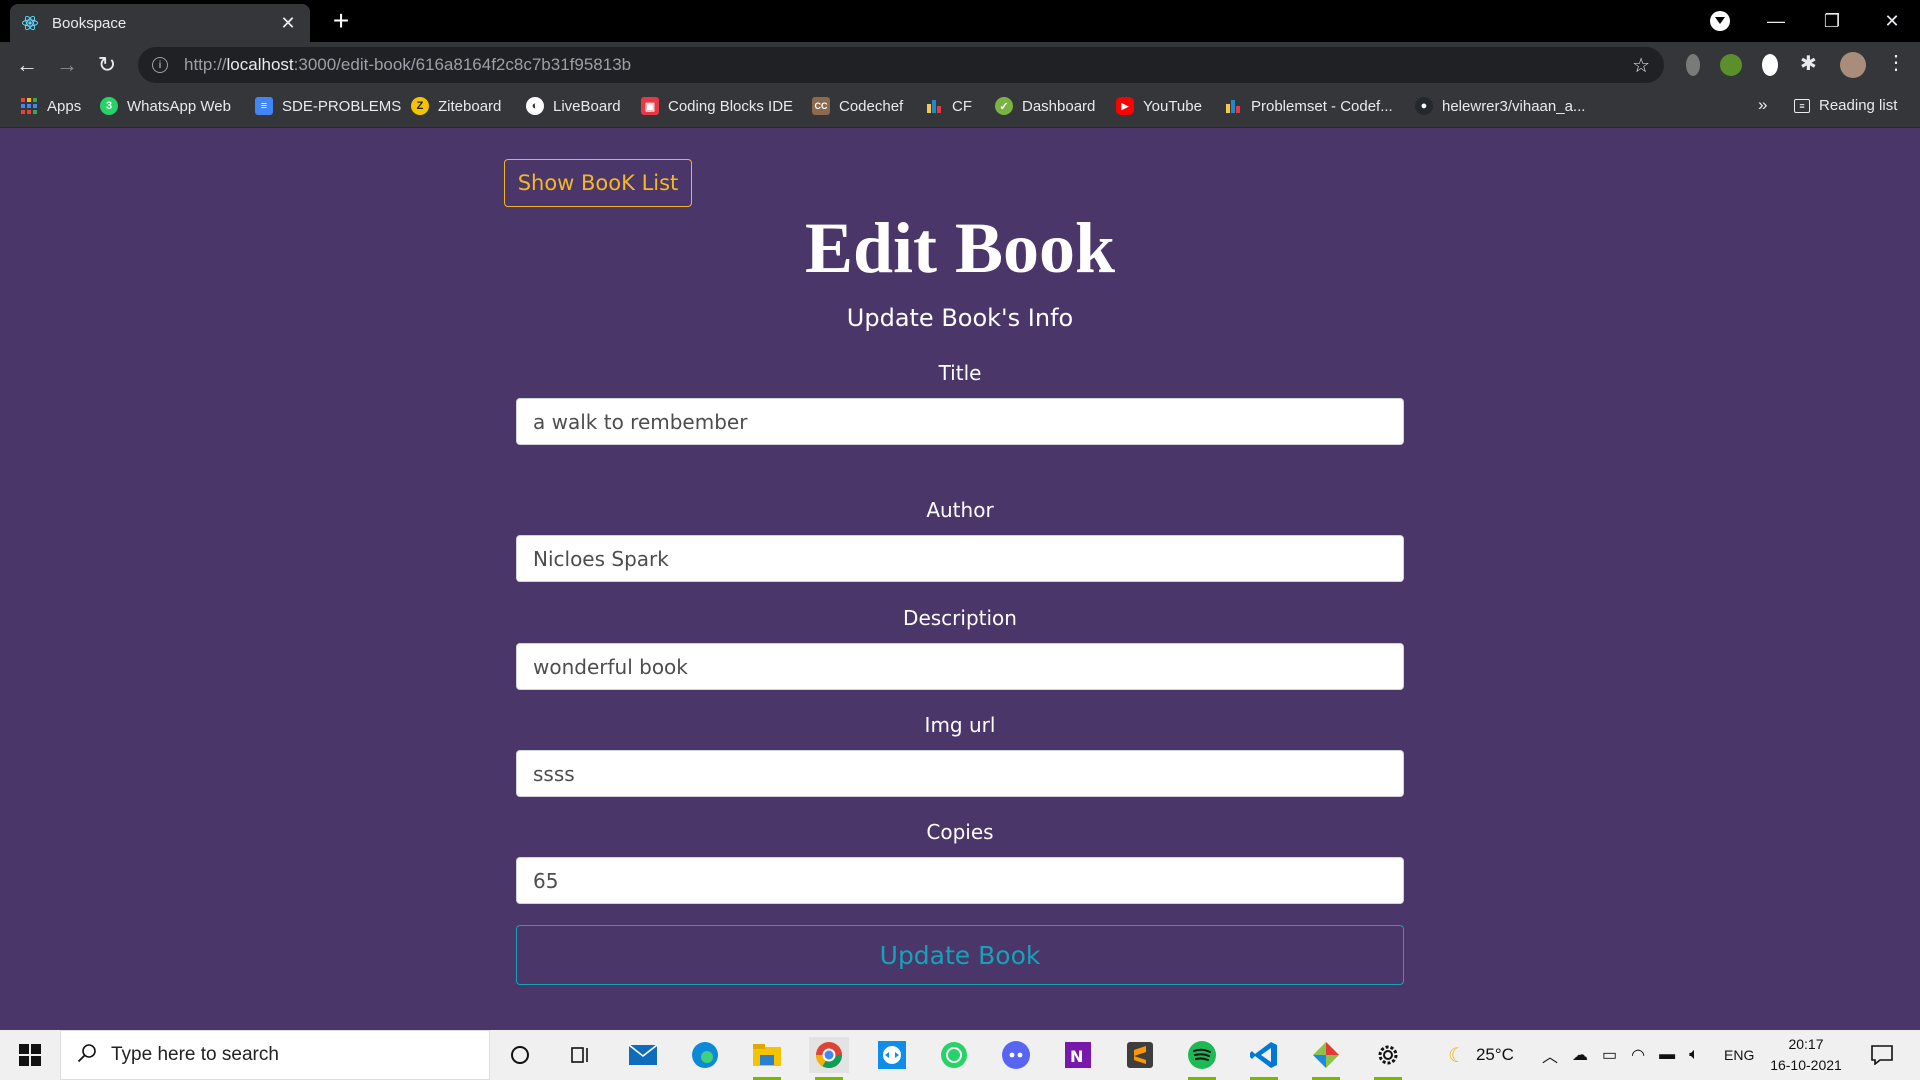  I want to click on sublime-text-icon, so click(1140, 1055).